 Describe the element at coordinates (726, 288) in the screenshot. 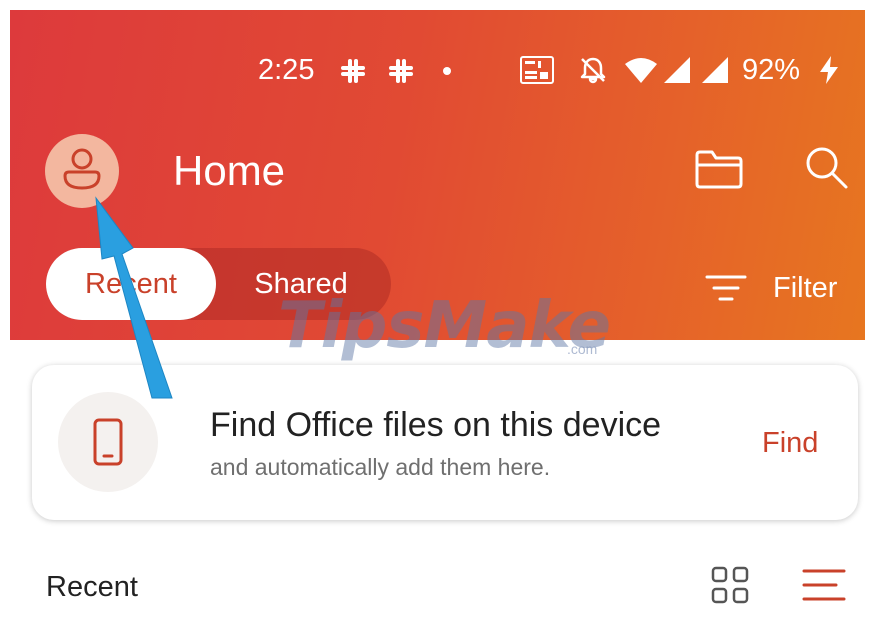

I see `filter-icon` at that location.